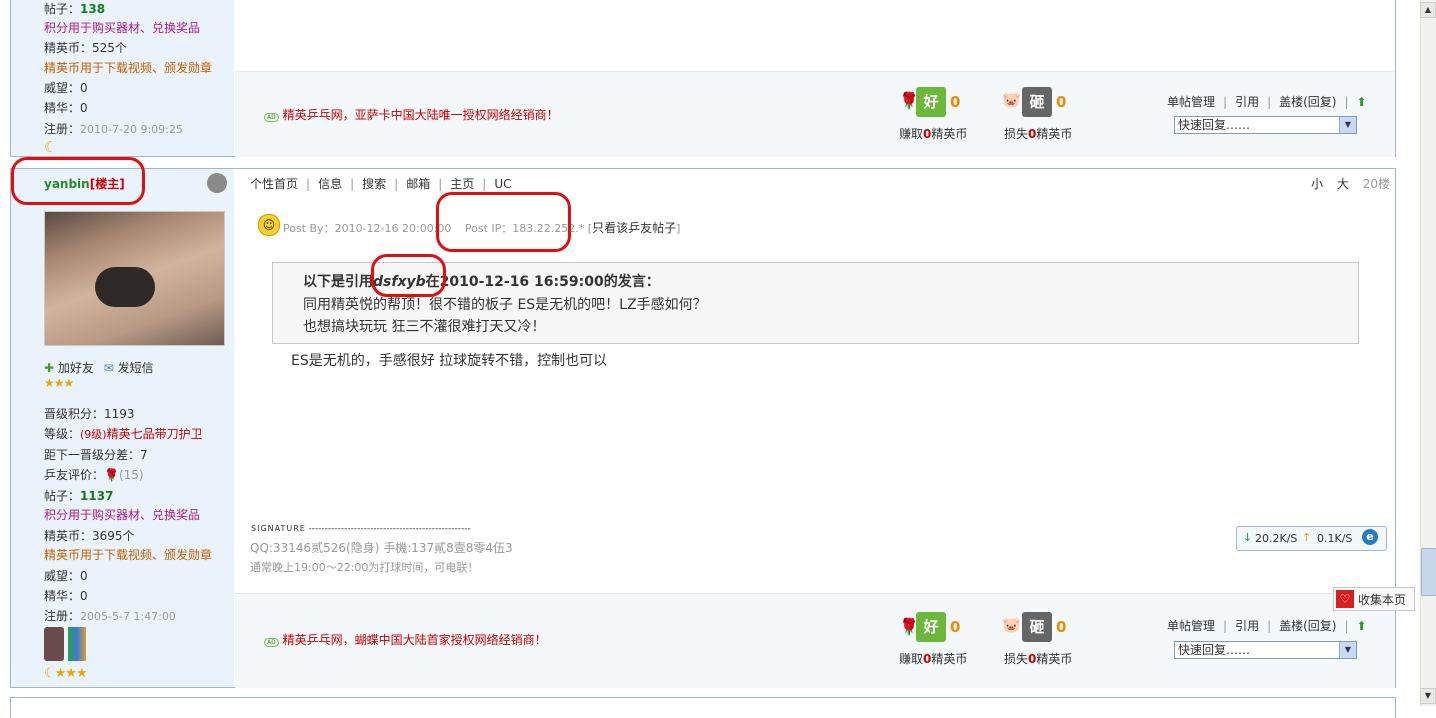 Image resolution: width=1436 pixels, height=718 pixels. I want to click on quote-line: 同用精英悦的帮顶！很不错的板子 ES是无机的吧！LZ手感如何？, so click(505, 305).